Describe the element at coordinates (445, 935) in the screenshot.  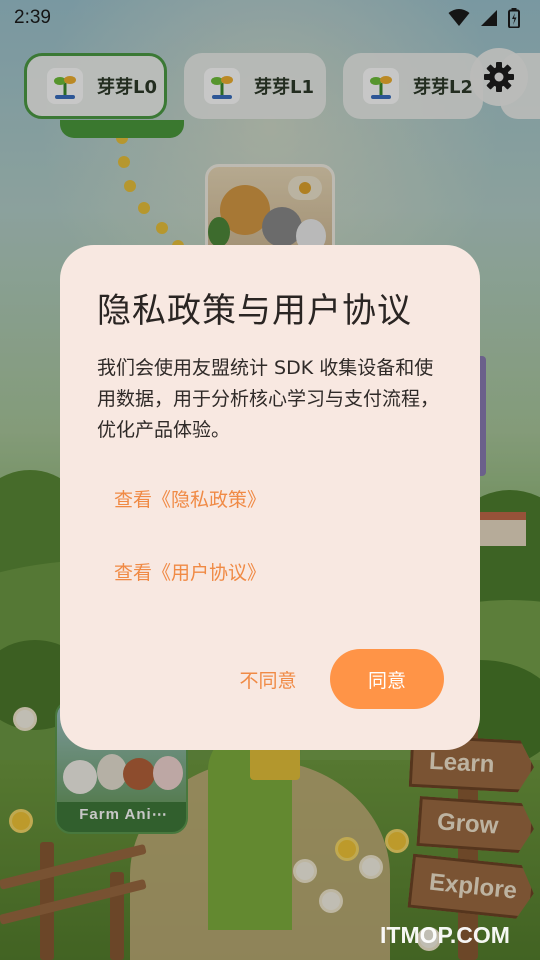
I see `watermark: ITMOP.COM` at that location.